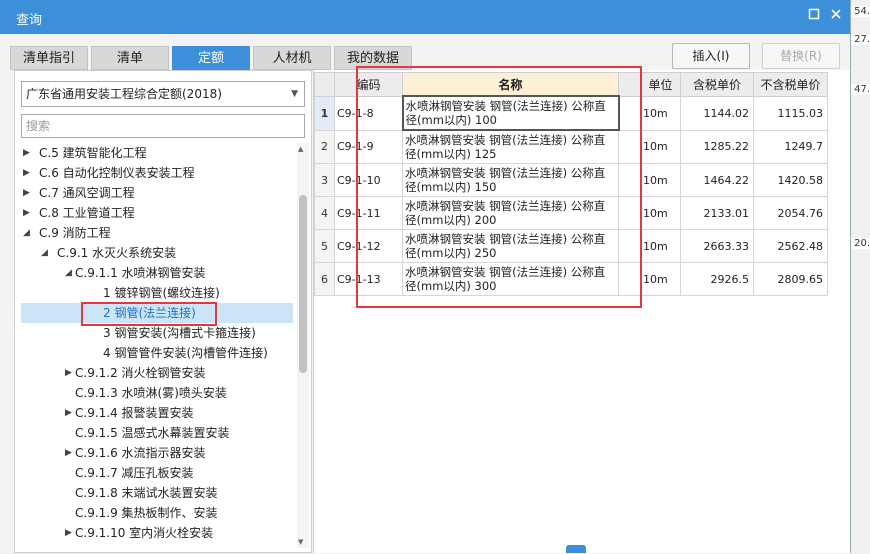 The image size is (870, 554). Describe the element at coordinates (510, 213) in the screenshot. I see `name-cell: 水喷淋钢管安装 钢管(法兰连接) 公称直径(mm以内) 200` at that location.